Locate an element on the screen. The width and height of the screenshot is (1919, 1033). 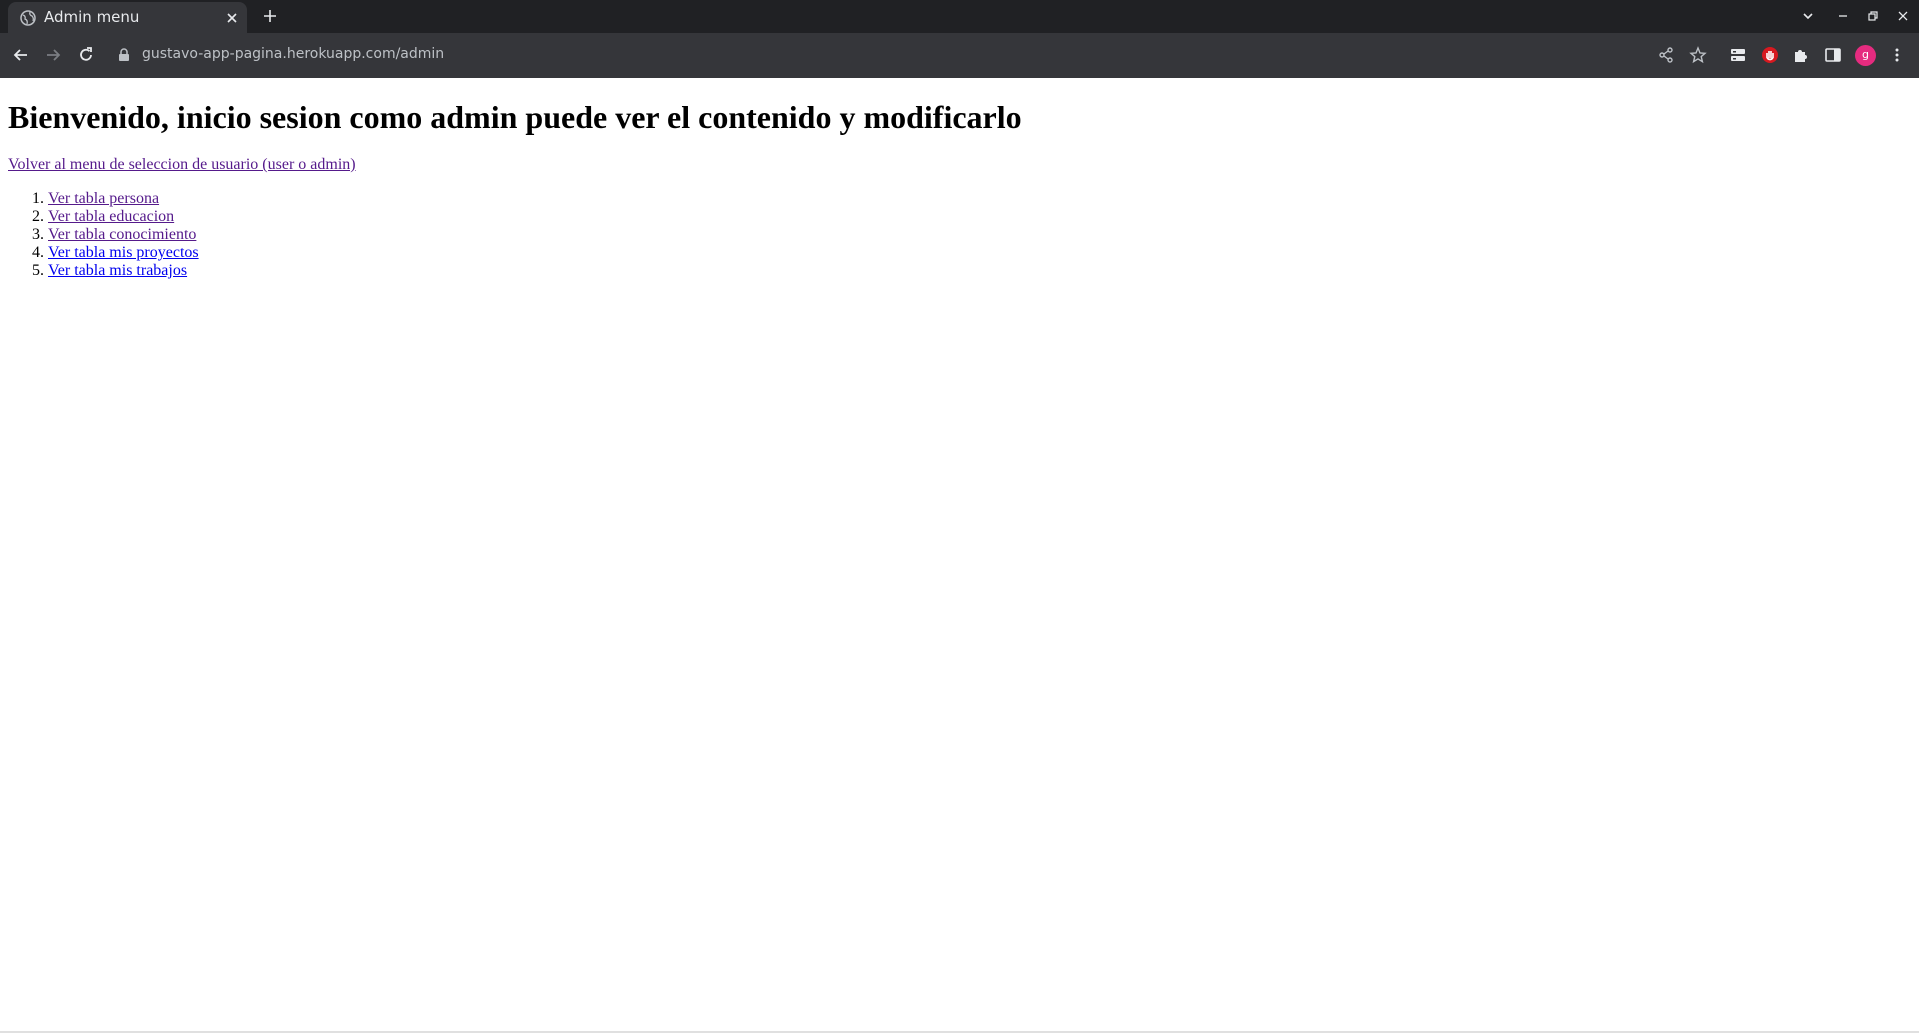
list-item: Ver tabla persona is located at coordinates (979, 199).